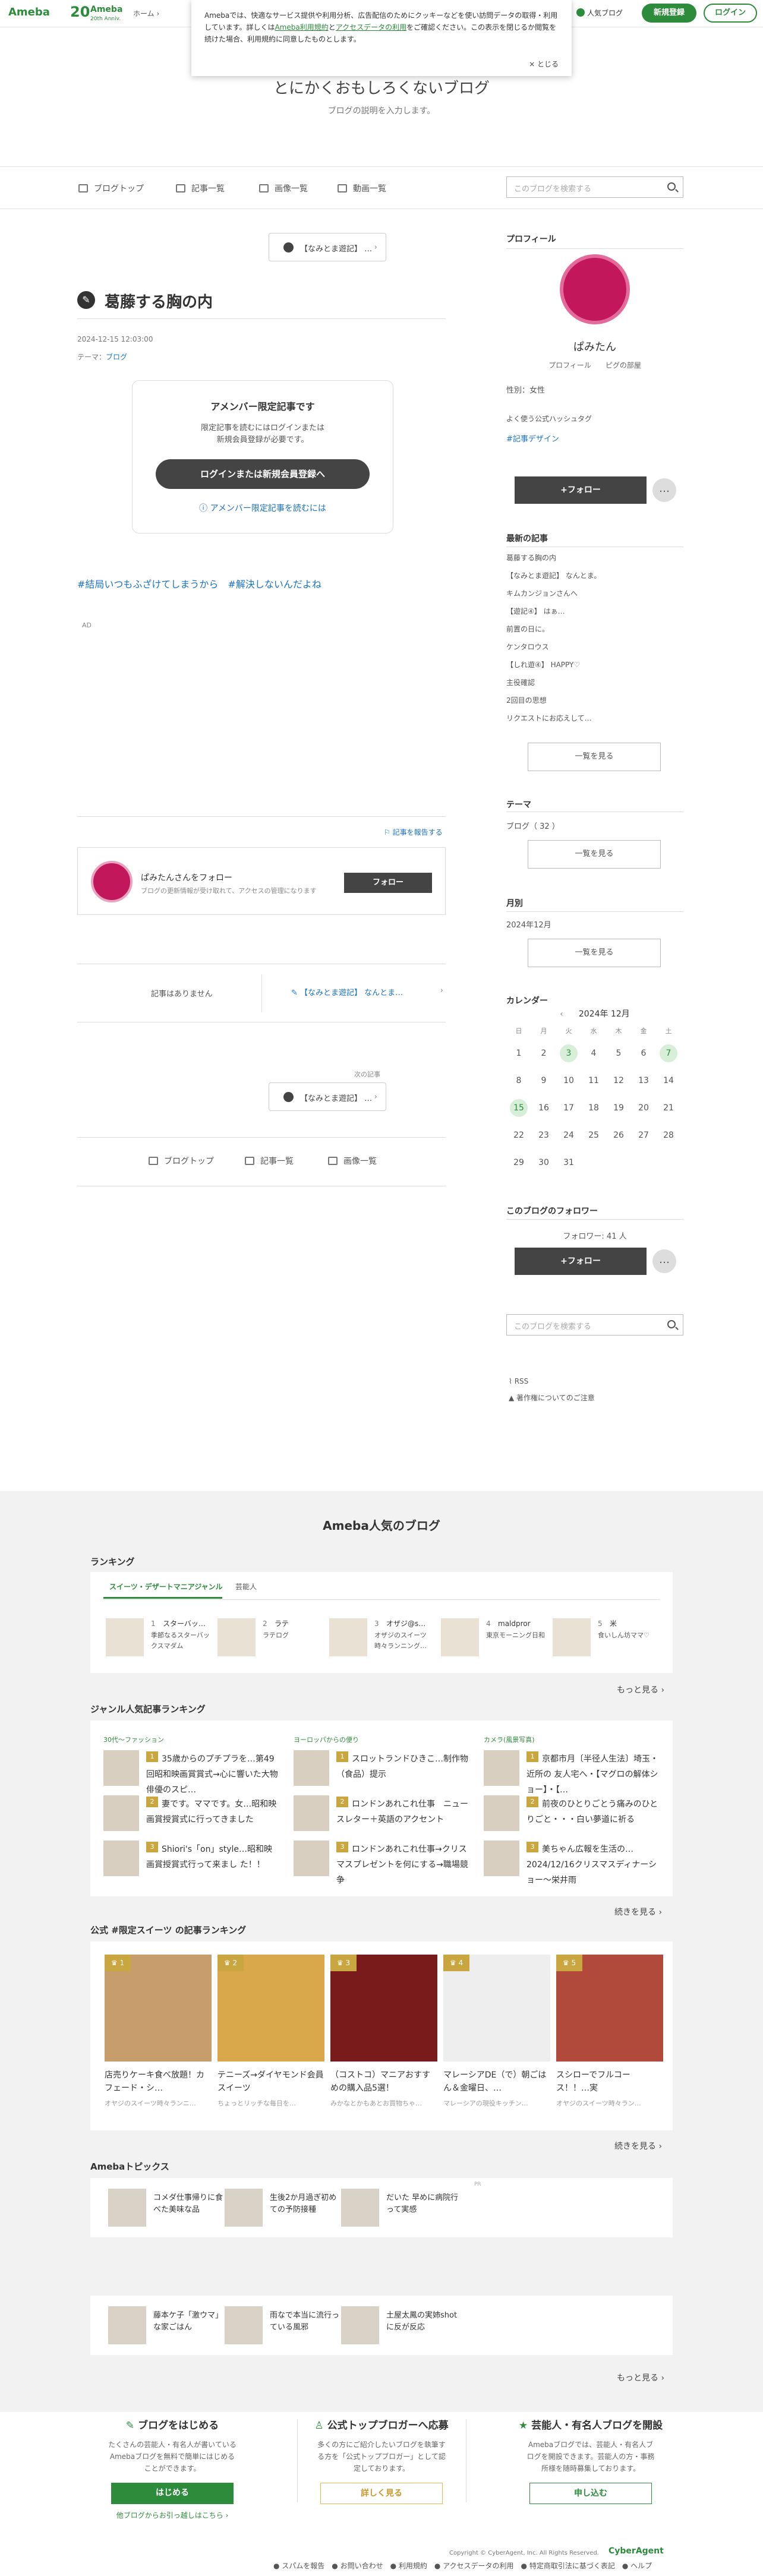 The image size is (763, 2576). Describe the element at coordinates (112, 881) in the screenshot. I see `avatar` at that location.